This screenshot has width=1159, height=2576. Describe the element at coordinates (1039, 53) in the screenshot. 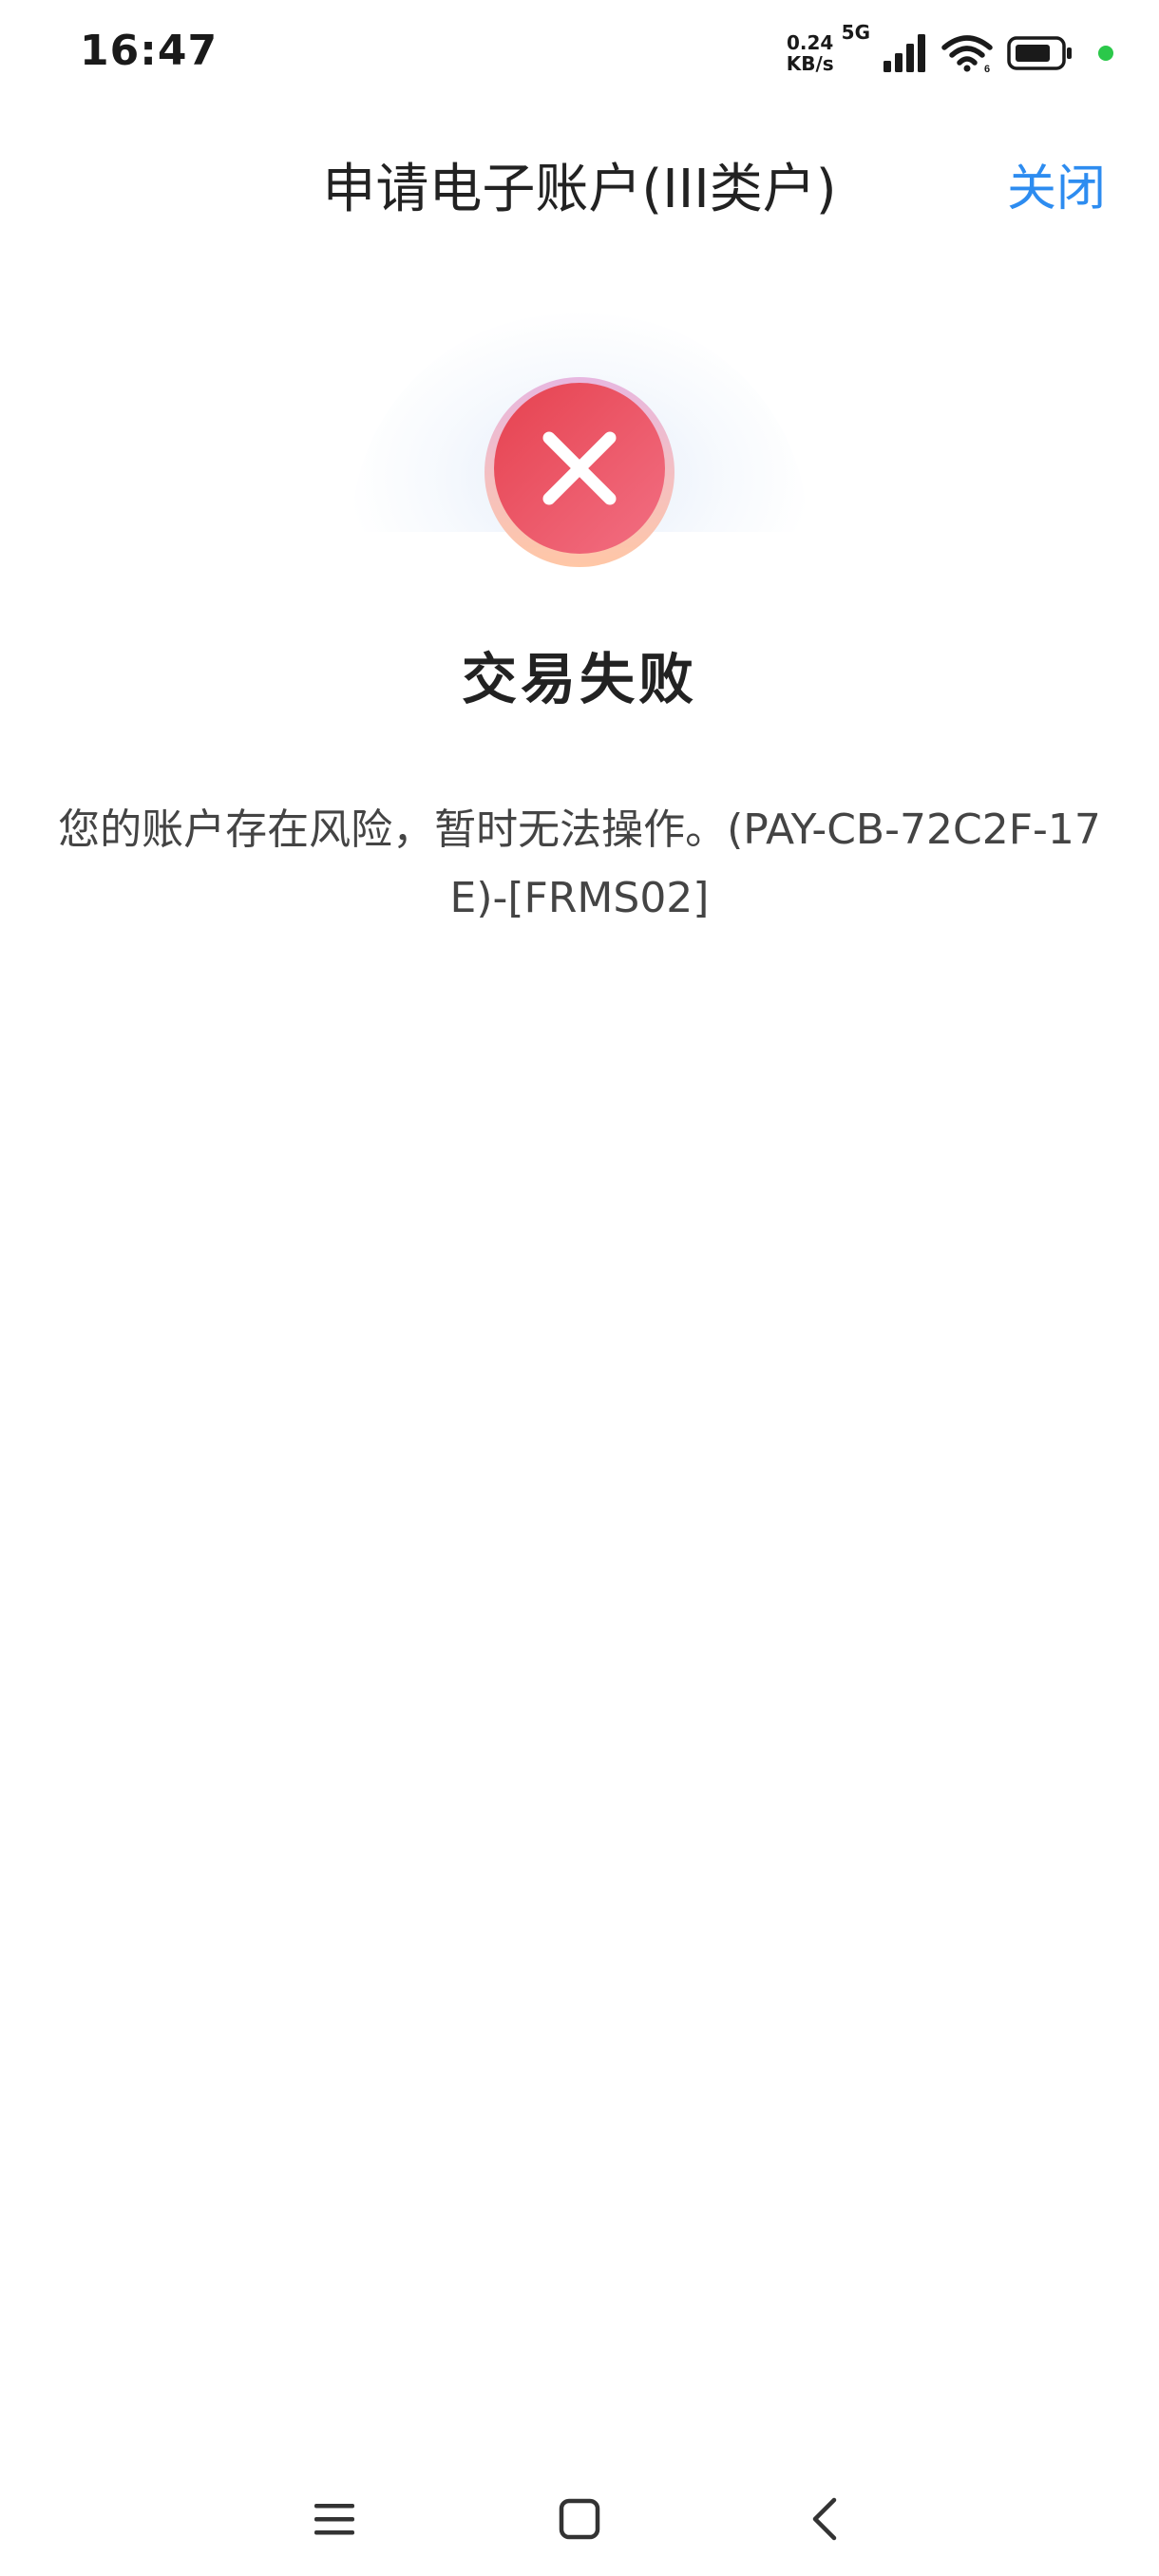

I see `battery-icon` at that location.